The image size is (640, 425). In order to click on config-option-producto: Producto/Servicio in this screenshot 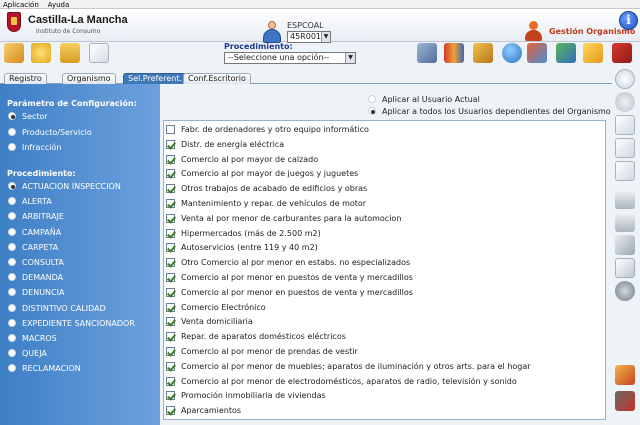, I will do `click(50, 133)`.